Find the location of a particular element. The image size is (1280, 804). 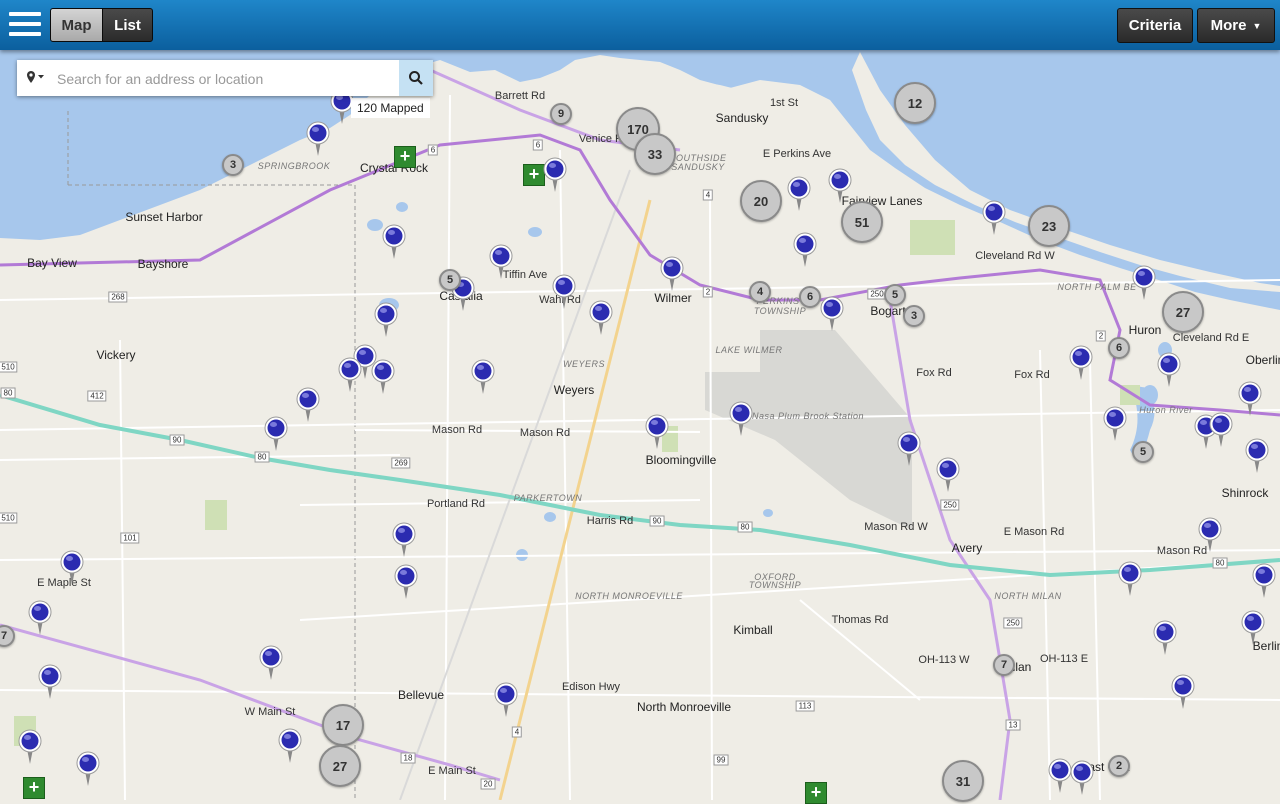

map-place-label: Huron River is located at coordinates (1166, 410).